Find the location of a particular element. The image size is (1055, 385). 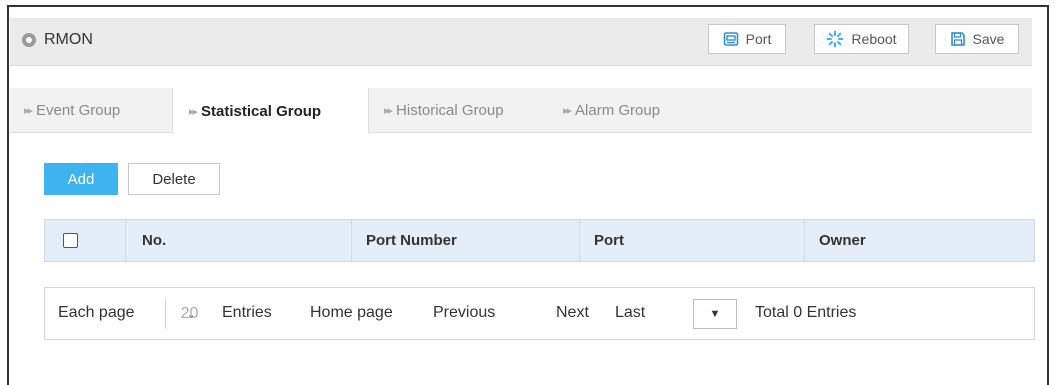

column-header-port: Port is located at coordinates (692, 240).